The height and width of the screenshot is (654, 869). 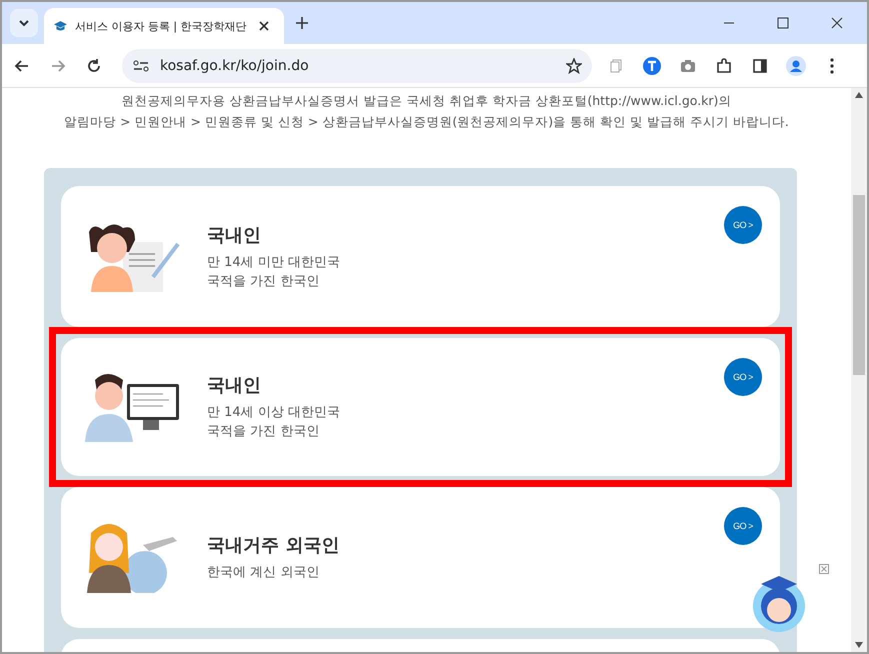 I want to click on site-settings-icon, so click(x=141, y=65).